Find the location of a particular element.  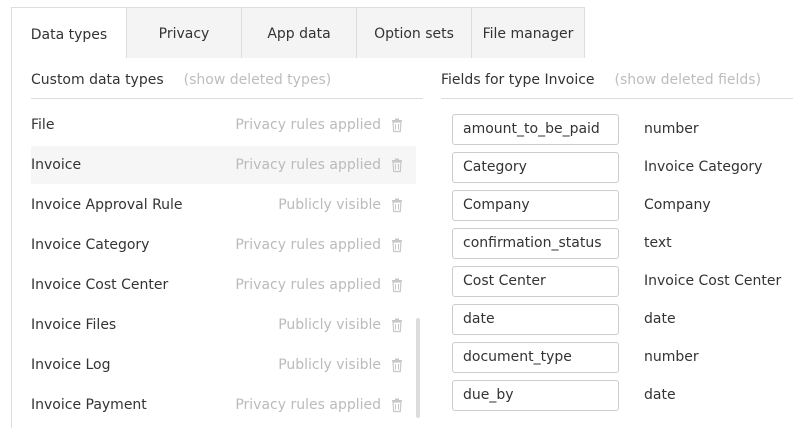

data-type-row: Invoice Log Publicly visible is located at coordinates (223, 365).